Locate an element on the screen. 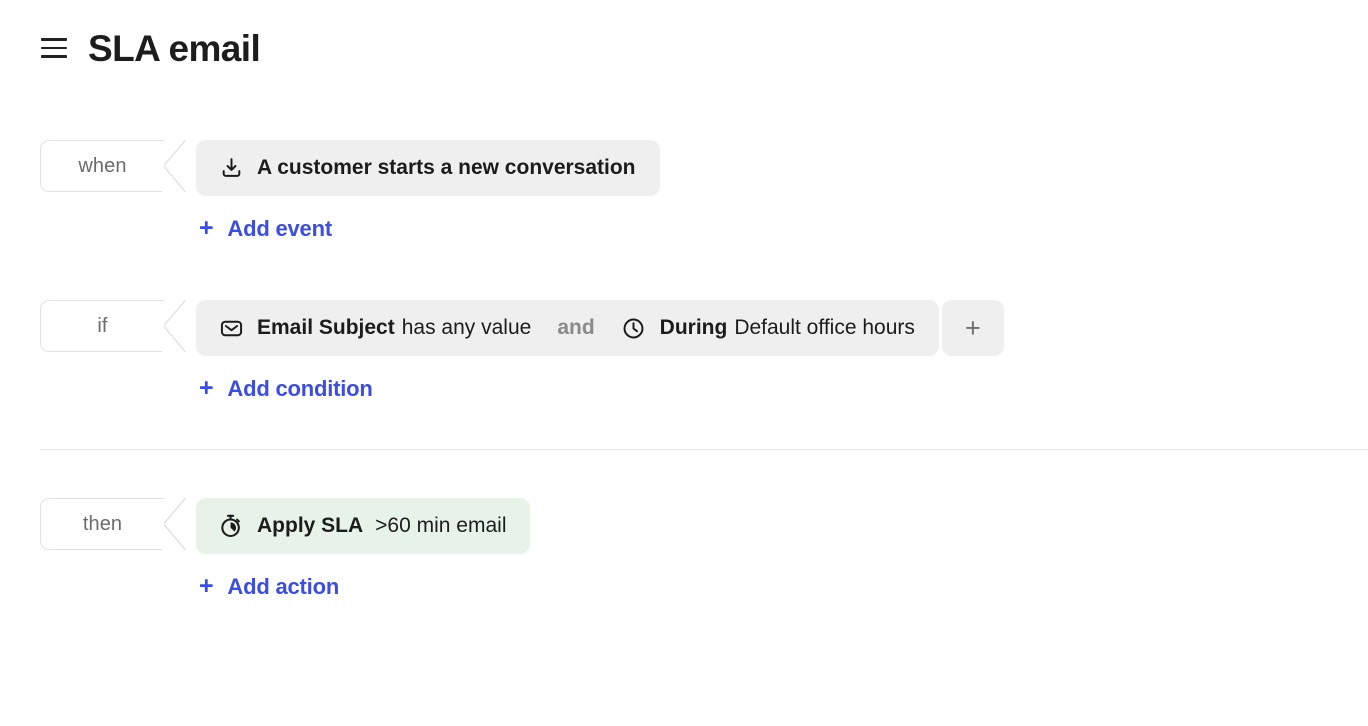  add-condition-label: Add condition is located at coordinates (300, 388).